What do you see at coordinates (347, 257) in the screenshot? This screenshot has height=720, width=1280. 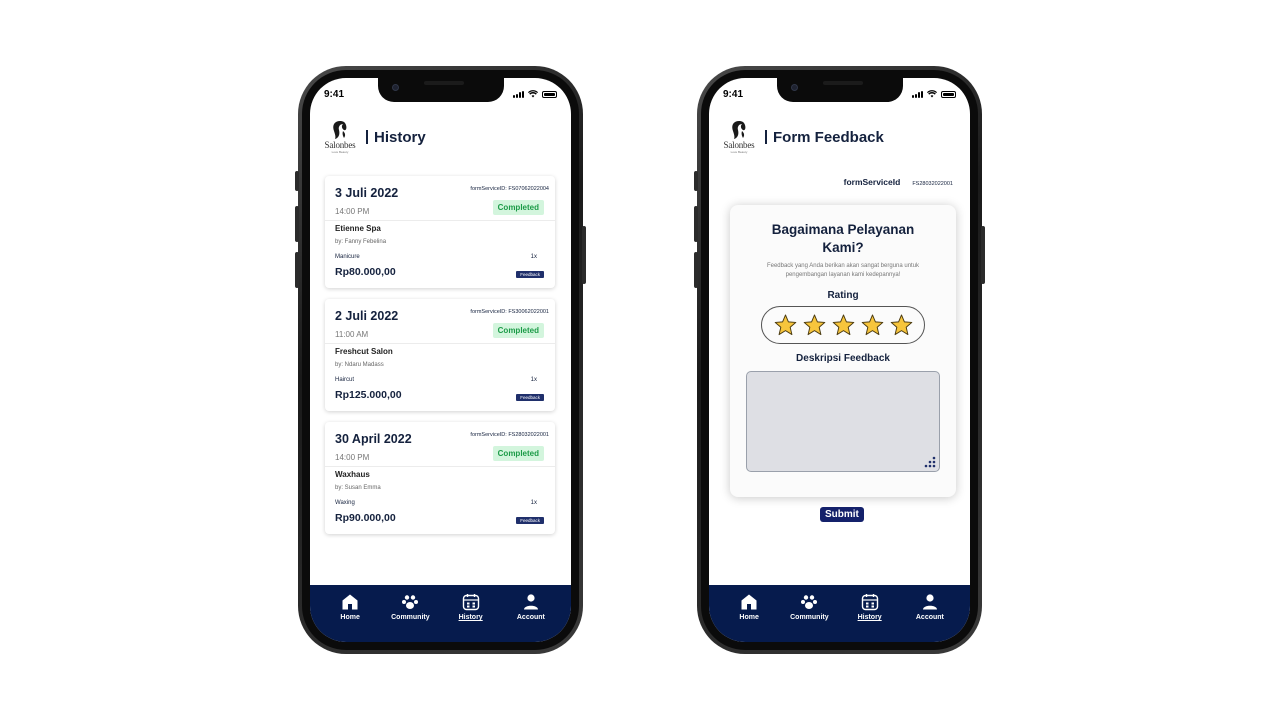 I see `service-label: Manicure` at bounding box center [347, 257].